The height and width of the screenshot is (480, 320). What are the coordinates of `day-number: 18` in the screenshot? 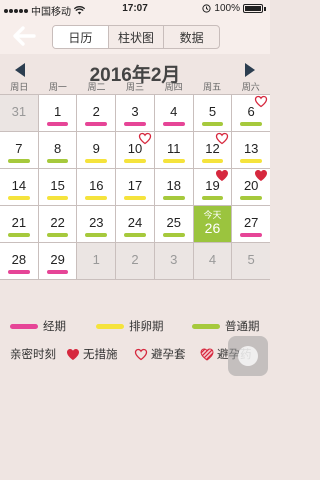 It's located at (173, 185).